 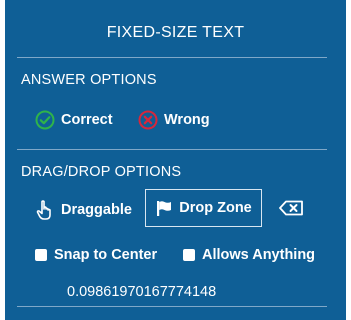 I want to click on snap-to-center-label: Snap to Center, so click(x=106, y=255).